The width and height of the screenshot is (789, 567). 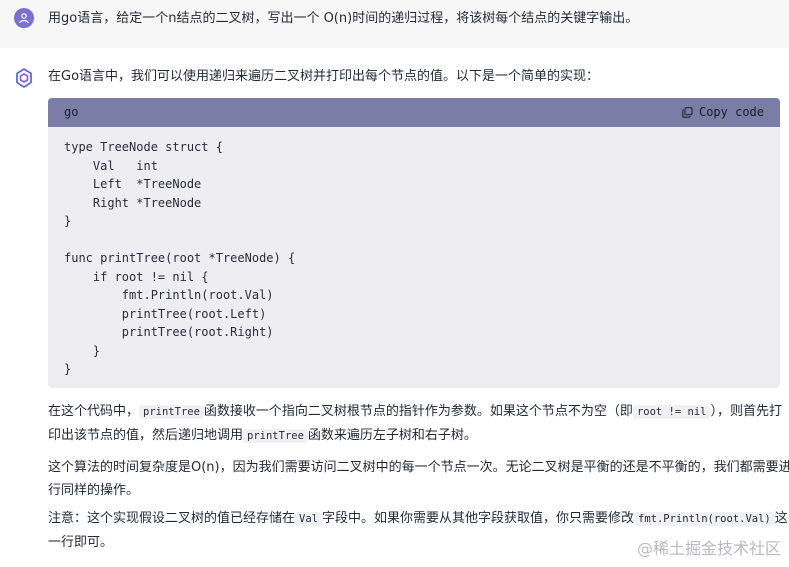 I want to click on inline-code: fmt.Println(root.Val), so click(x=704, y=519).